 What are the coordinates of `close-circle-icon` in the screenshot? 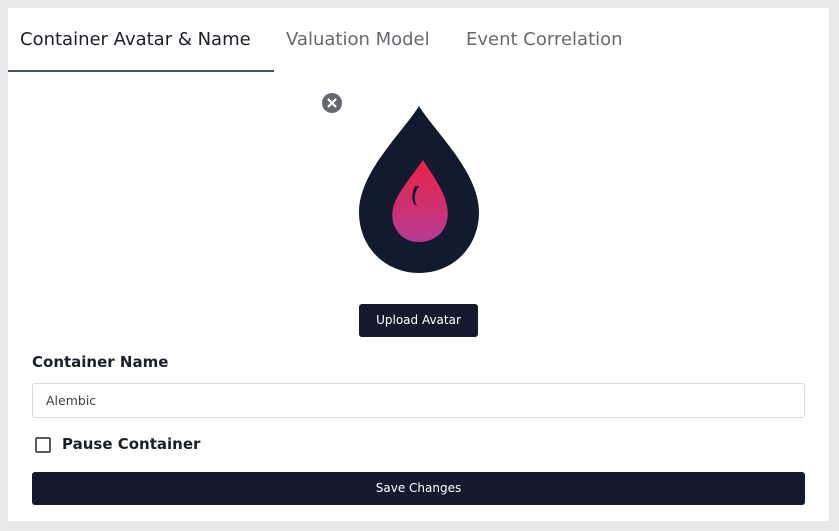 It's located at (332, 103).